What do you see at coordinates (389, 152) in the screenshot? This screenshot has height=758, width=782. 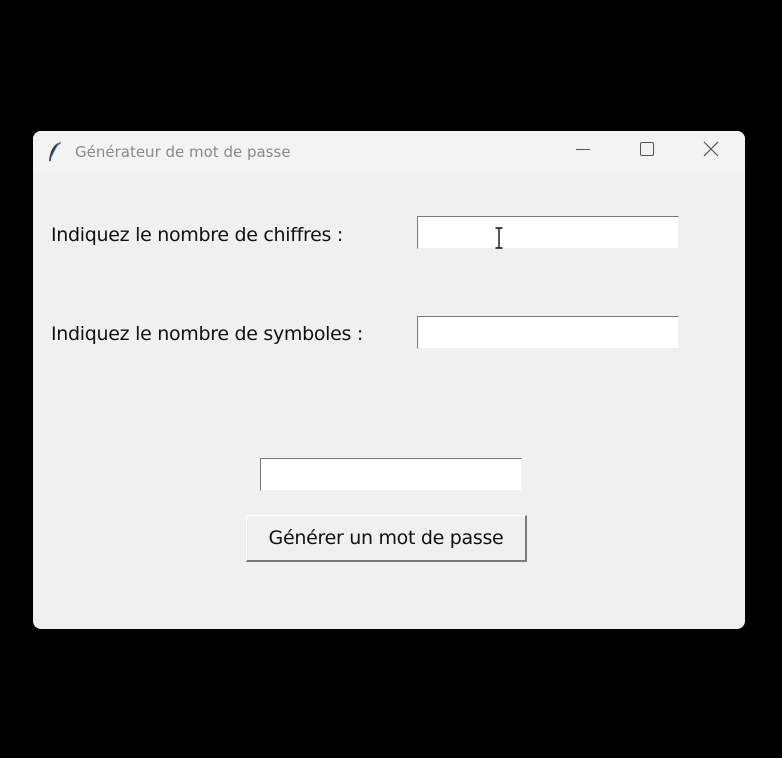 I see `title-bar: Générateur de mot de passe` at bounding box center [389, 152].